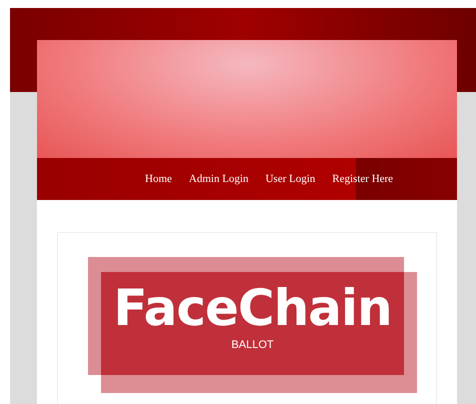 Image resolution: width=476 pixels, height=404 pixels. What do you see at coordinates (218, 179) in the screenshot?
I see `nav-link: Admin Login` at bounding box center [218, 179].